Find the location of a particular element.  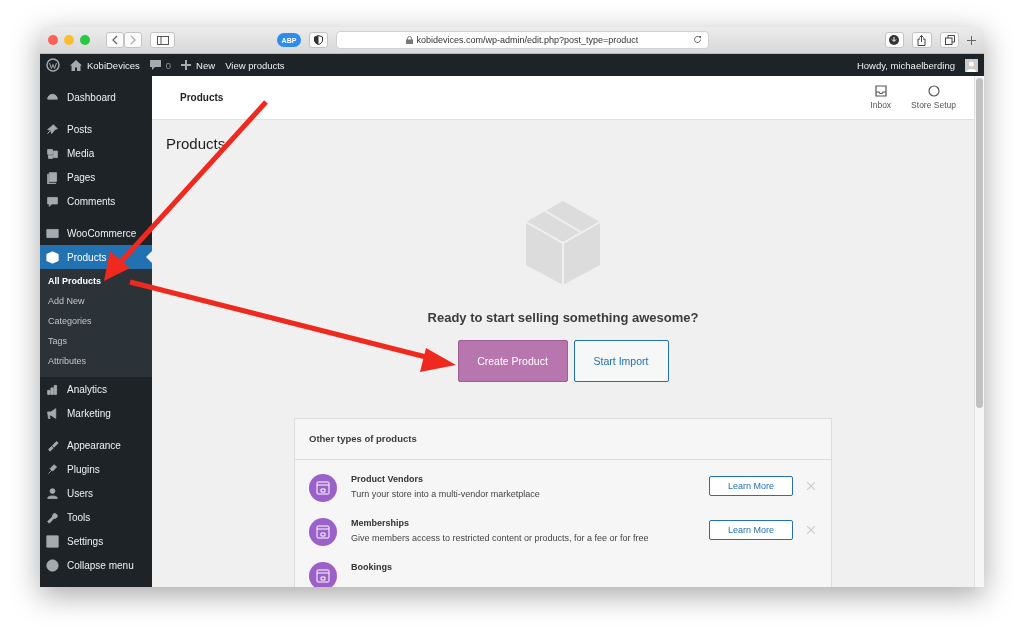

import-button: Start Import is located at coordinates (621, 361).